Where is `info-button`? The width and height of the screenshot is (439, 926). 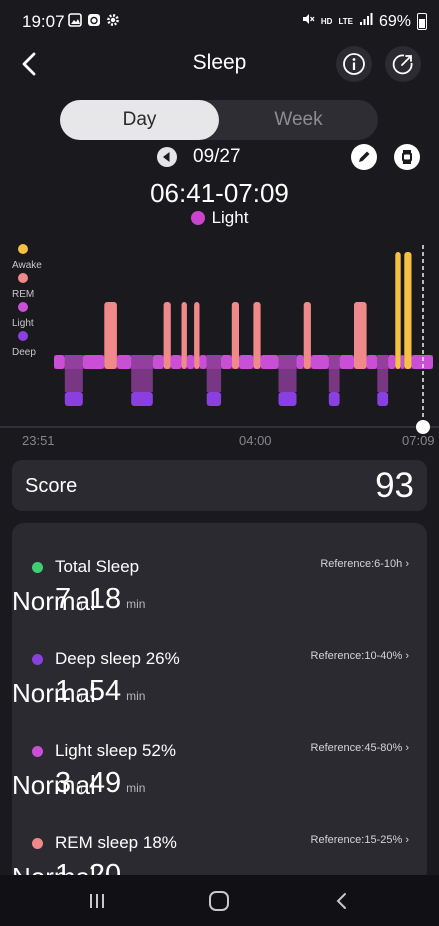 info-button is located at coordinates (354, 64).